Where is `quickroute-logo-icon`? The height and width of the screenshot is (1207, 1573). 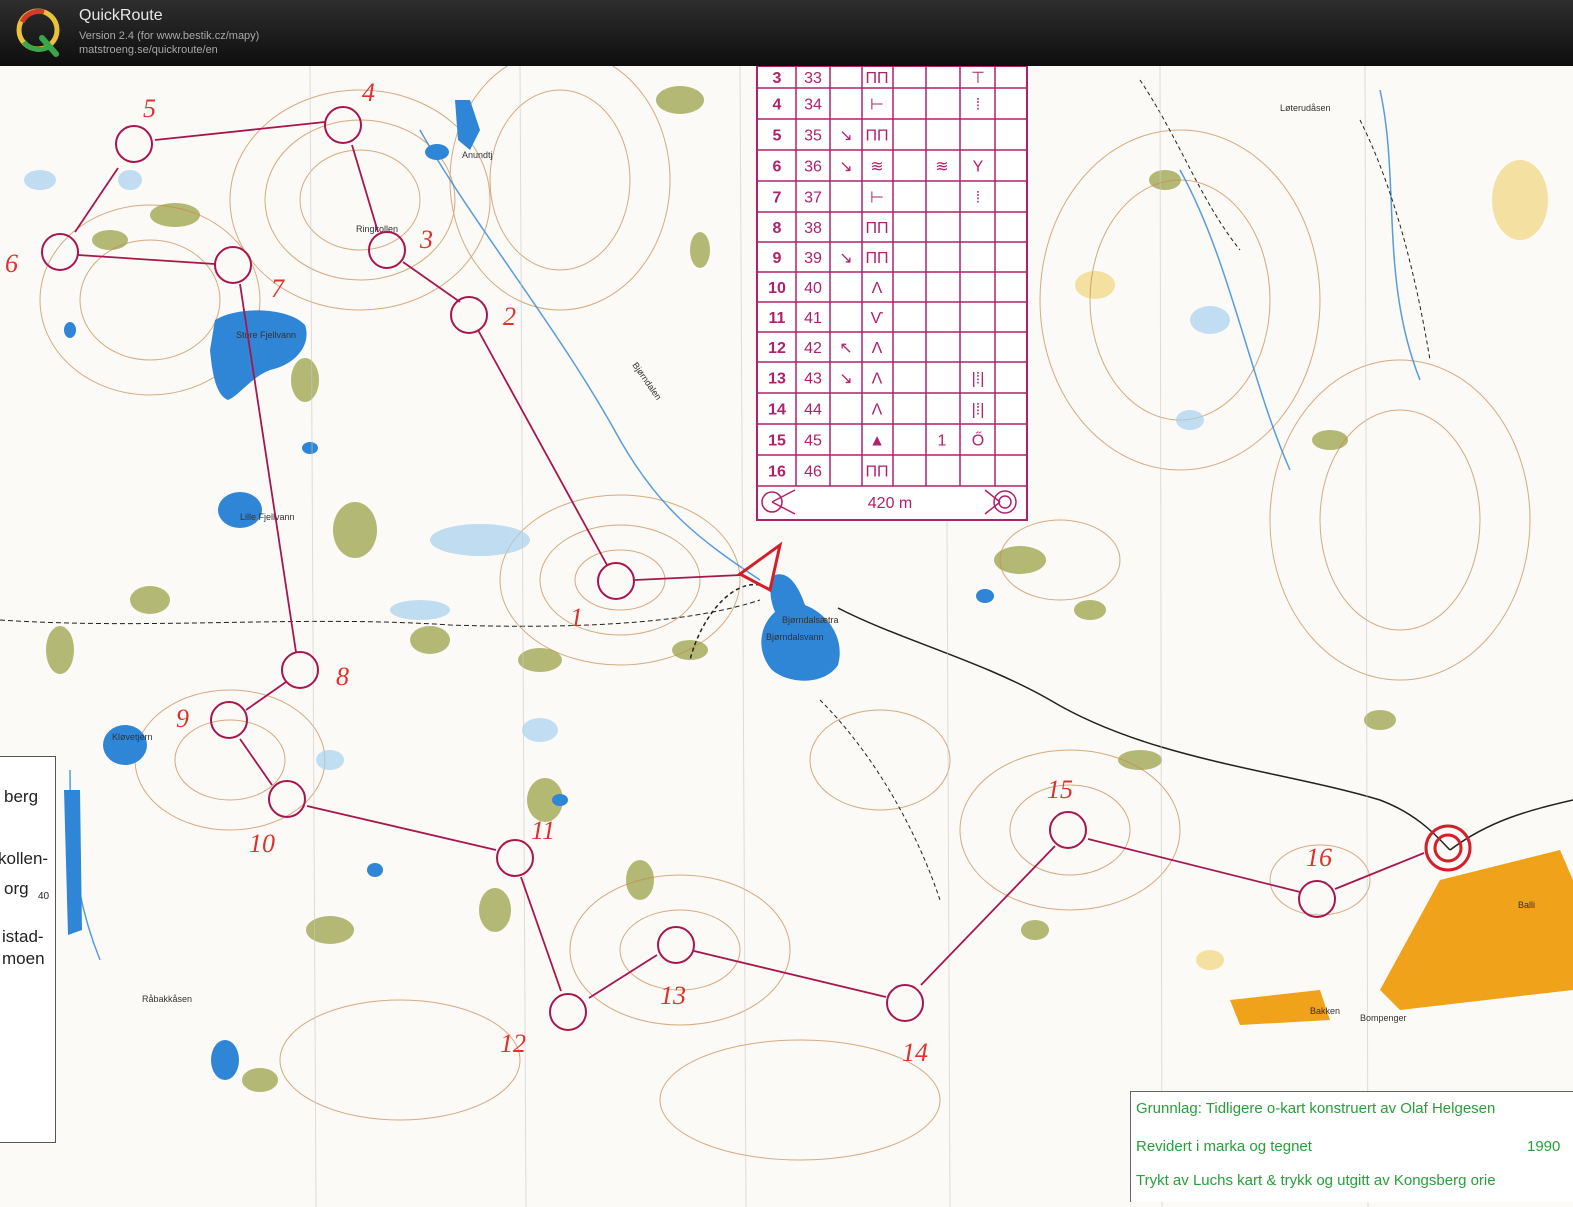 quickroute-logo-icon is located at coordinates (38, 32).